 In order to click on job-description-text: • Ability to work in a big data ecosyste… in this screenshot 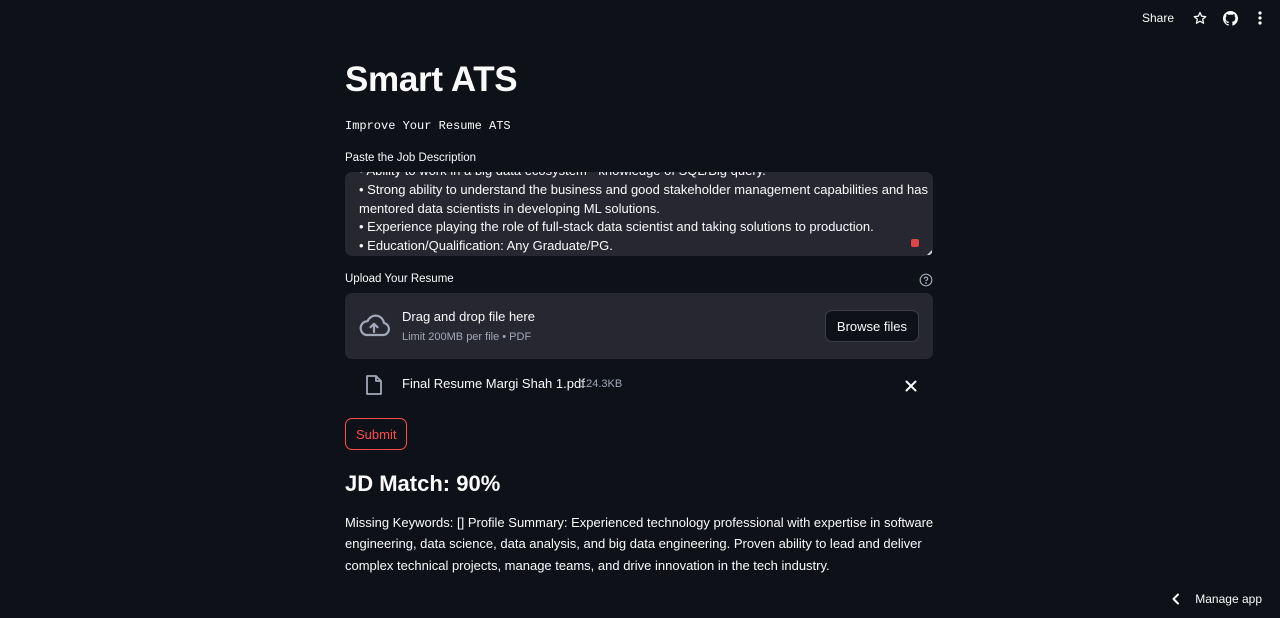, I will do `click(643, 214)`.